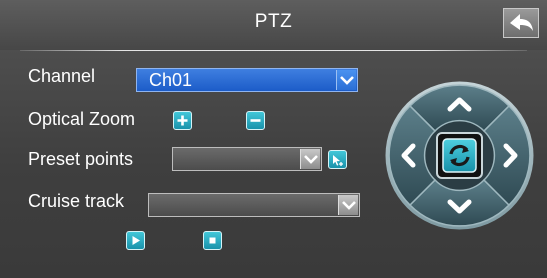  Describe the element at coordinates (62, 76) in the screenshot. I see `channel-label: Channel` at that location.